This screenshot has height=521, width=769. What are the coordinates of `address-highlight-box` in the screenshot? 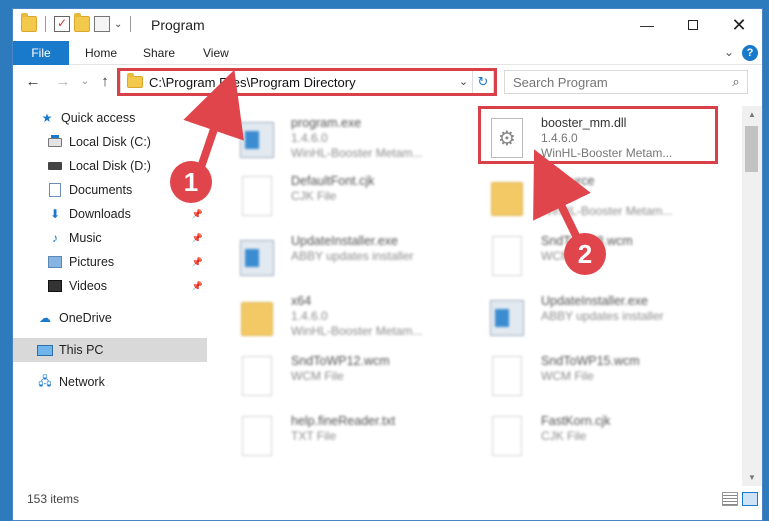 It's located at (307, 82).